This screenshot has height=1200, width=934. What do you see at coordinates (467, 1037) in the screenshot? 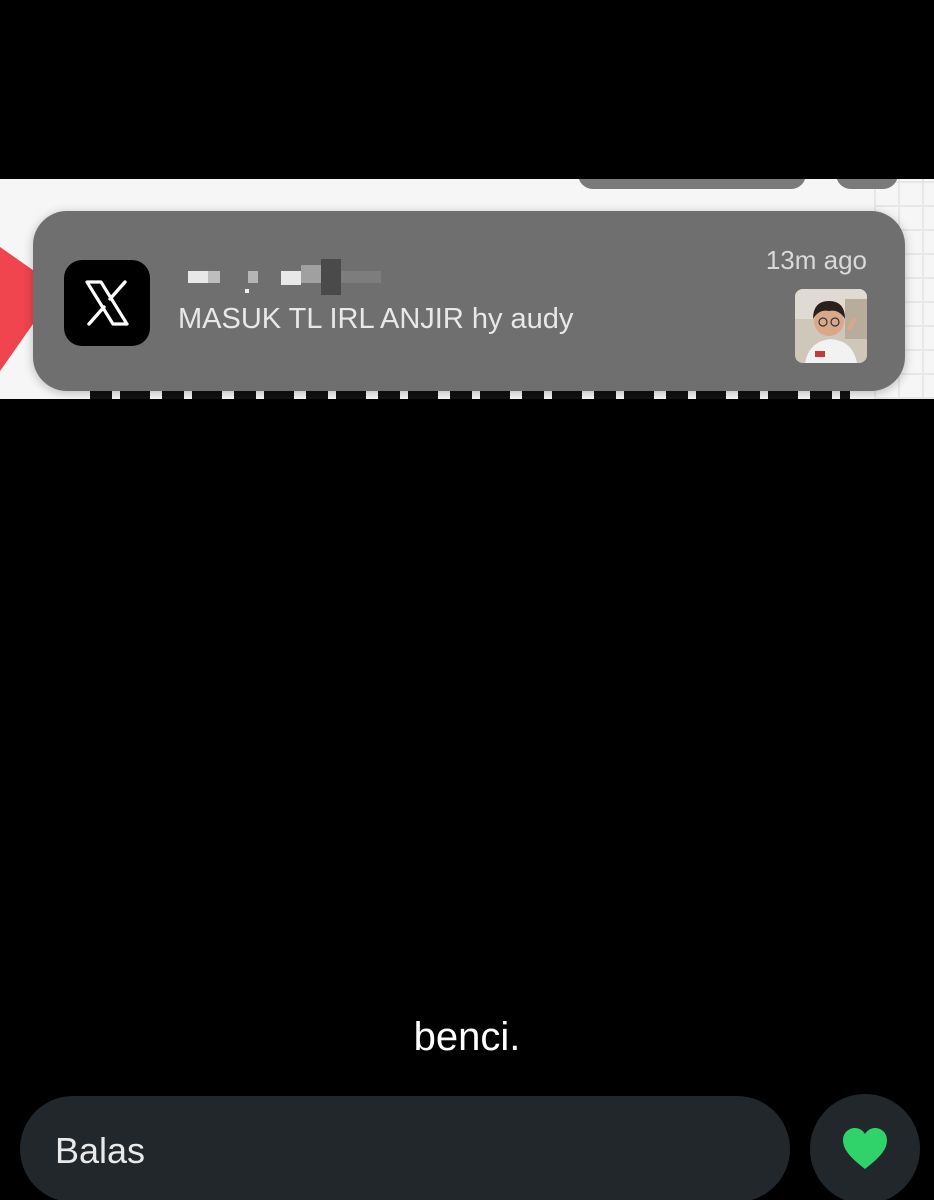
I see `story-caption: benci.` at bounding box center [467, 1037].